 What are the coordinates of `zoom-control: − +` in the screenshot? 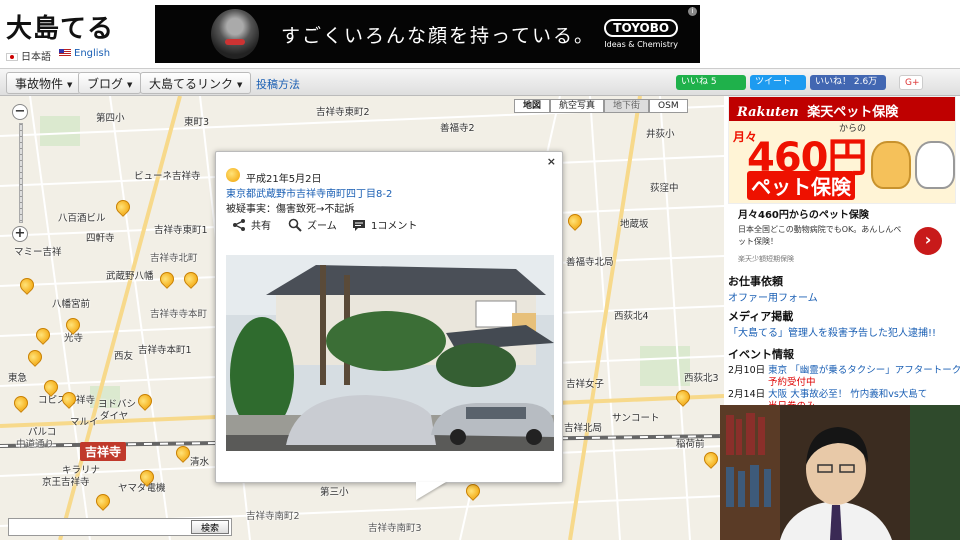 It's located at (21, 173).